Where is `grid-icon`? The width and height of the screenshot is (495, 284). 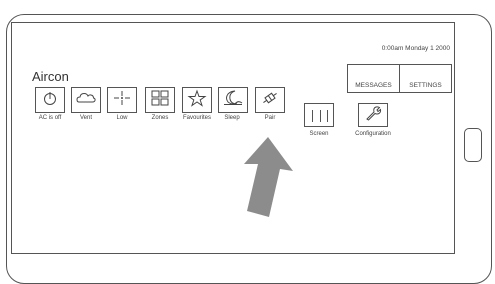 grid-icon is located at coordinates (160, 100).